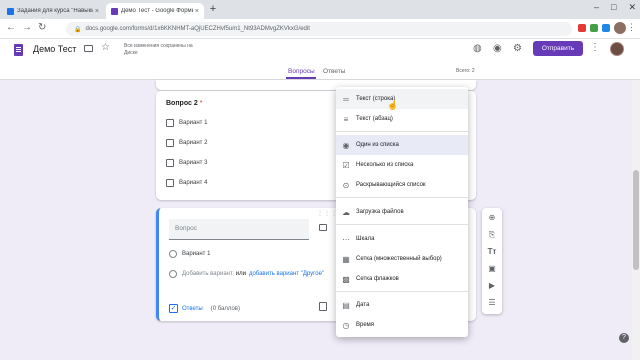  What do you see at coordinates (402, 259) in the screenshot?
I see `menu-item-grid: ▦ Сетка (множественный выбор)` at bounding box center [402, 259].